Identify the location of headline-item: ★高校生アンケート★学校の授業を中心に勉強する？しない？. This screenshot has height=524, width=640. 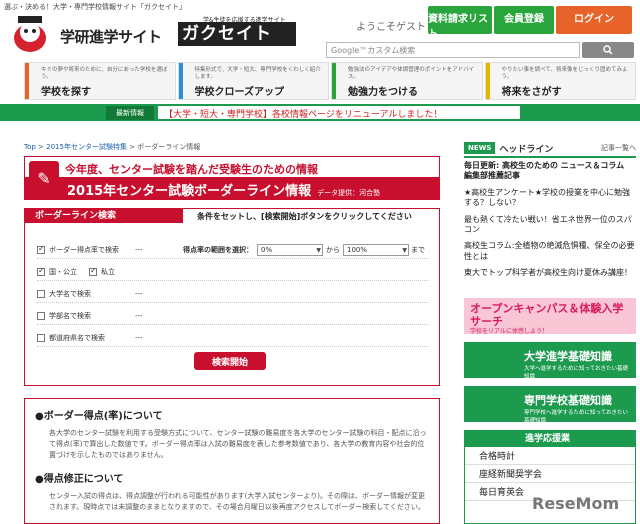
(550, 198).